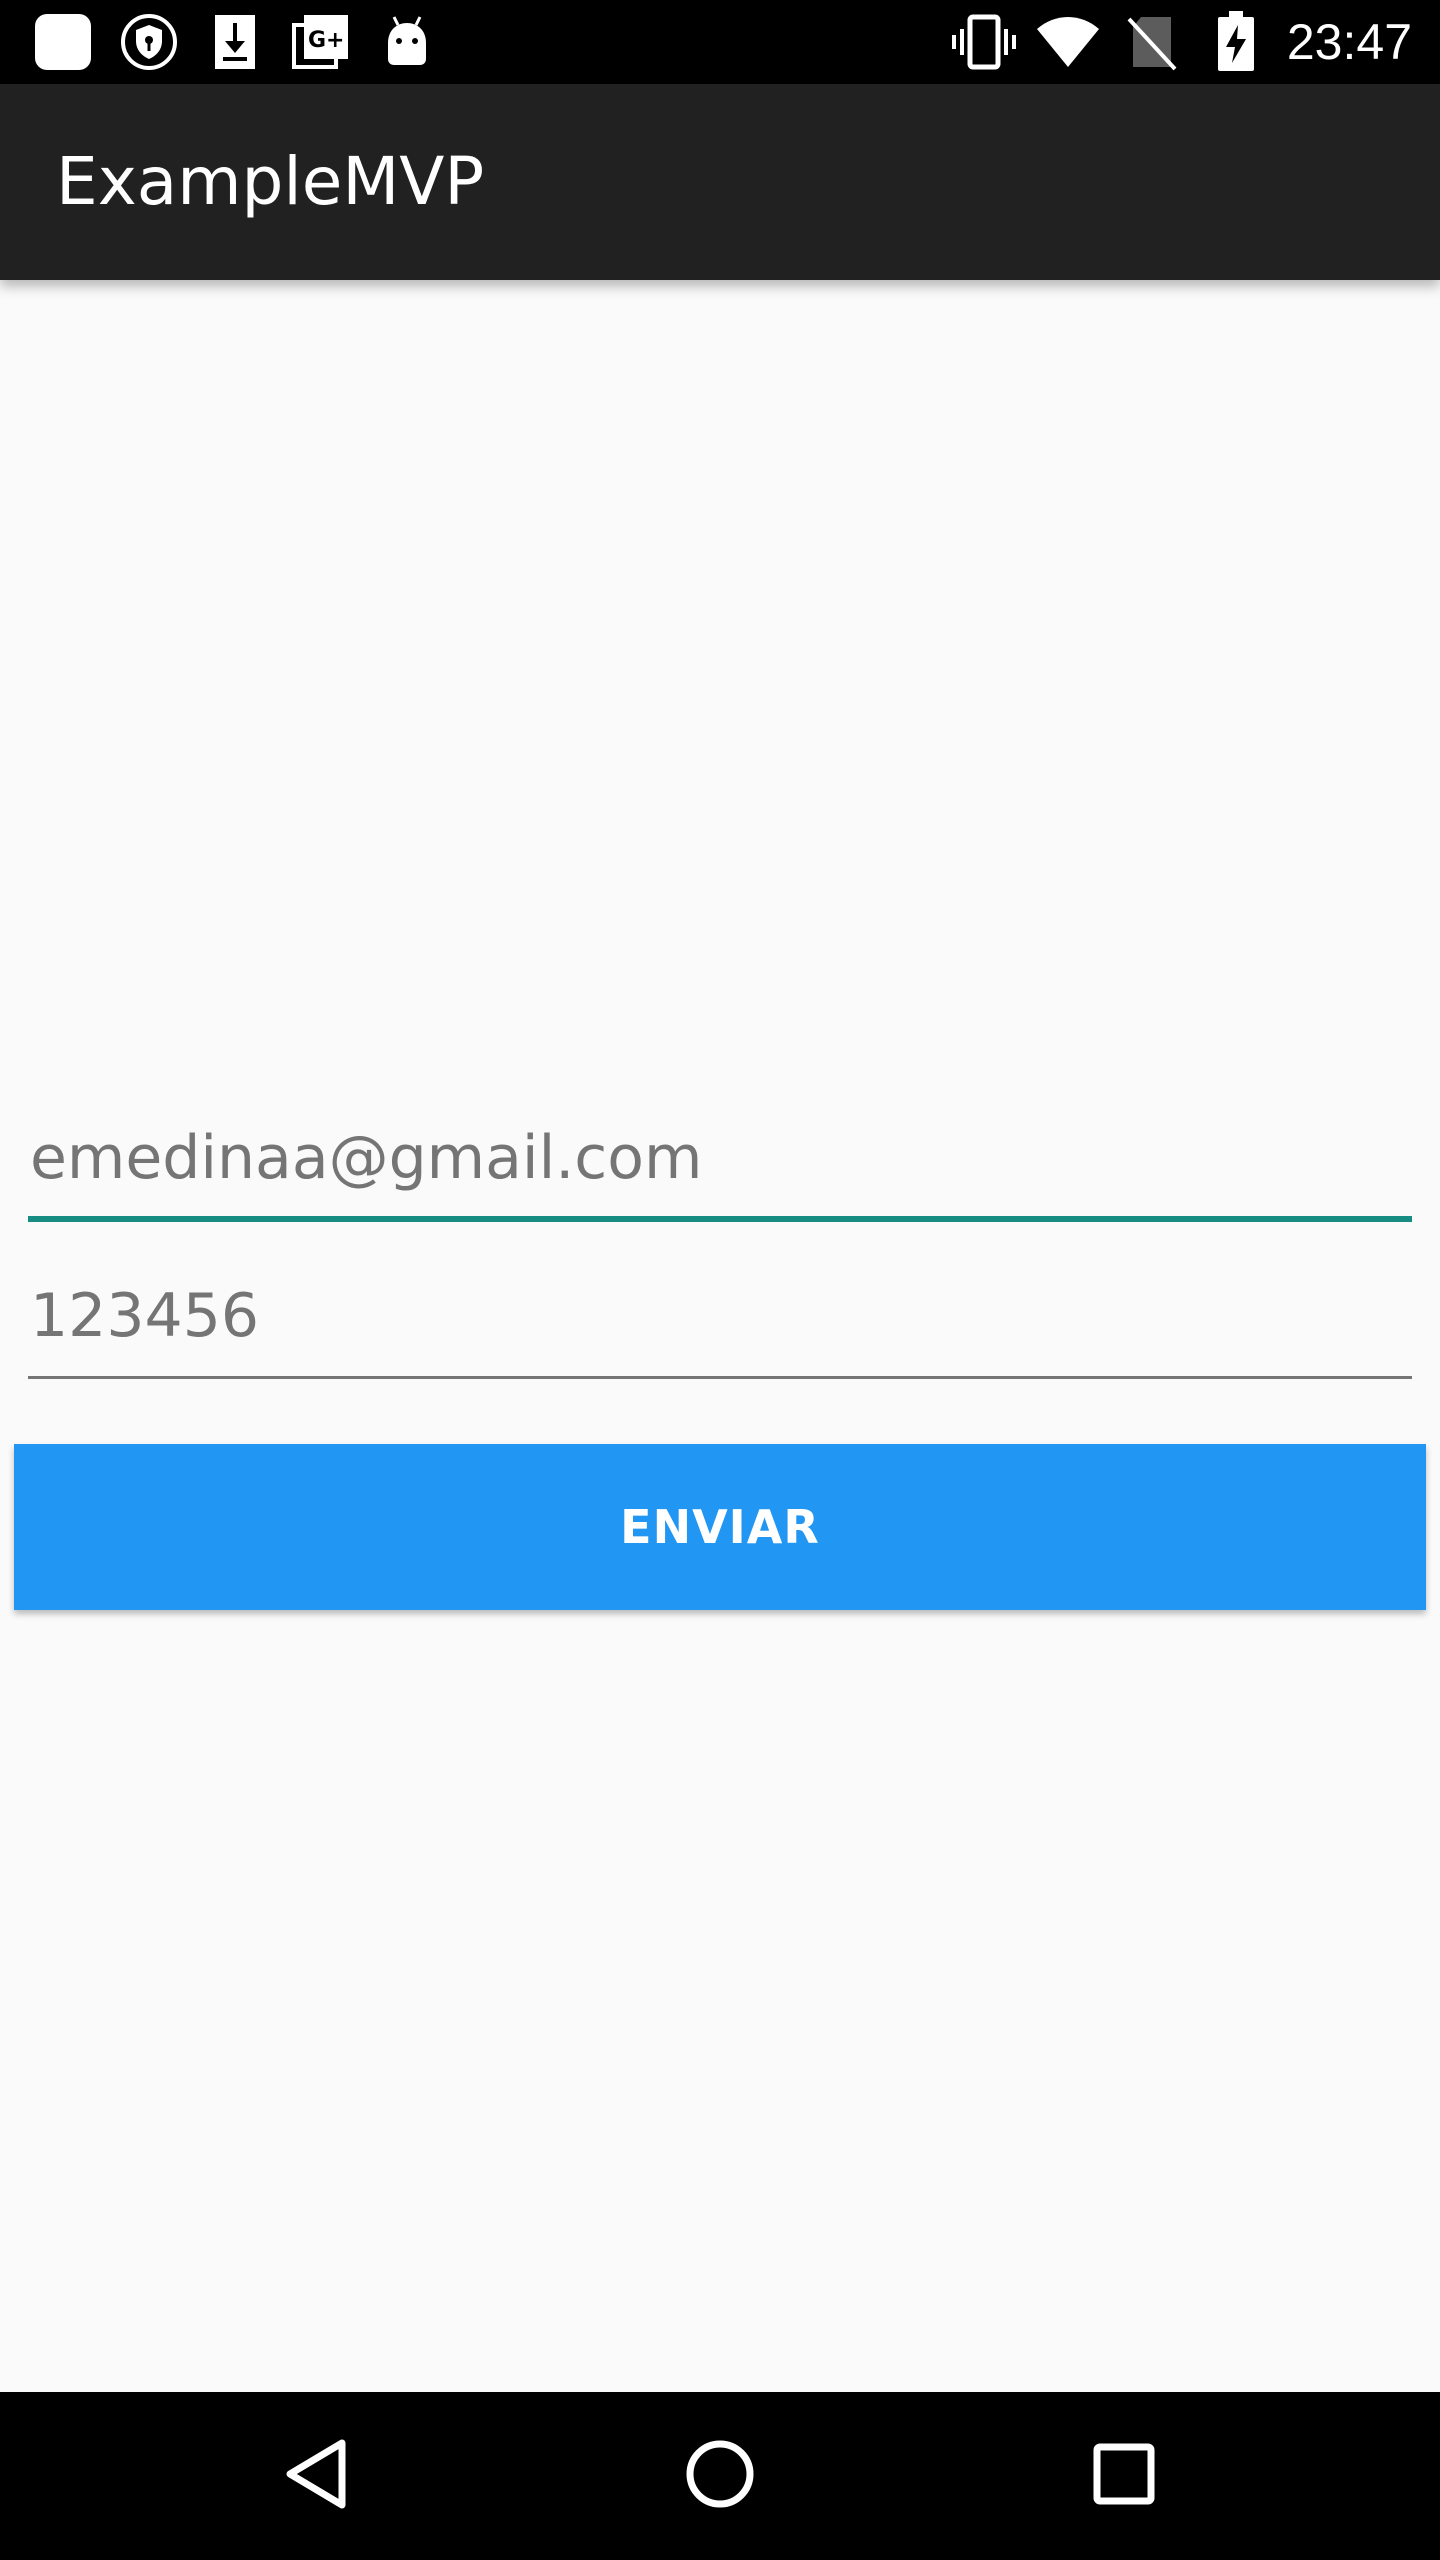  I want to click on email-field-container, so click(720, 1160).